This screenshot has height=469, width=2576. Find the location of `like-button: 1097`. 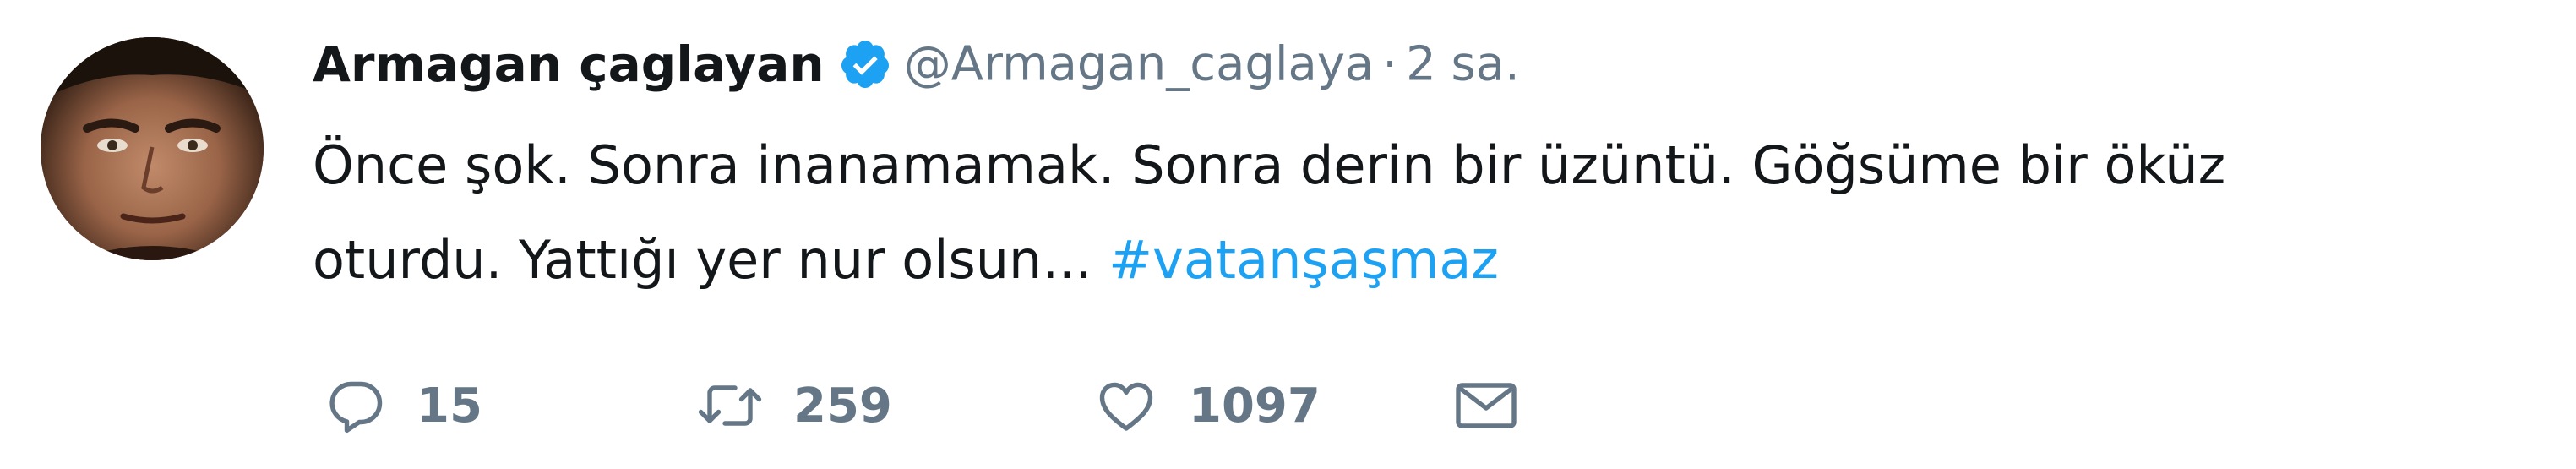

like-button: 1097 is located at coordinates (1207, 405).